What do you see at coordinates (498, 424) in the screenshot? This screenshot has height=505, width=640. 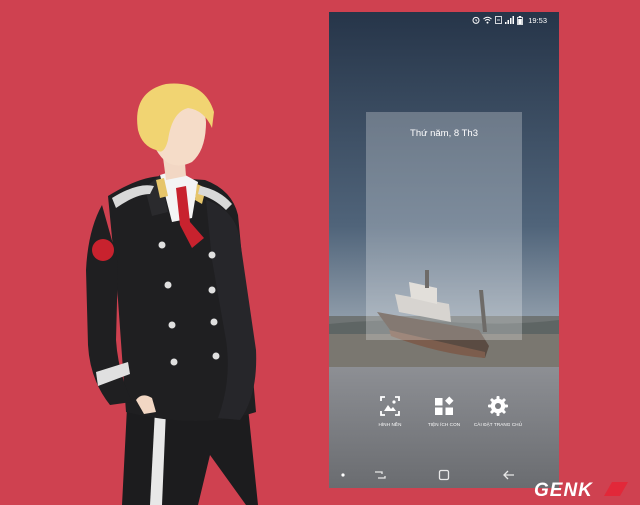 I see `home-settings-option-label: CÀI ĐẶT TRANG CHỦ` at bounding box center [498, 424].